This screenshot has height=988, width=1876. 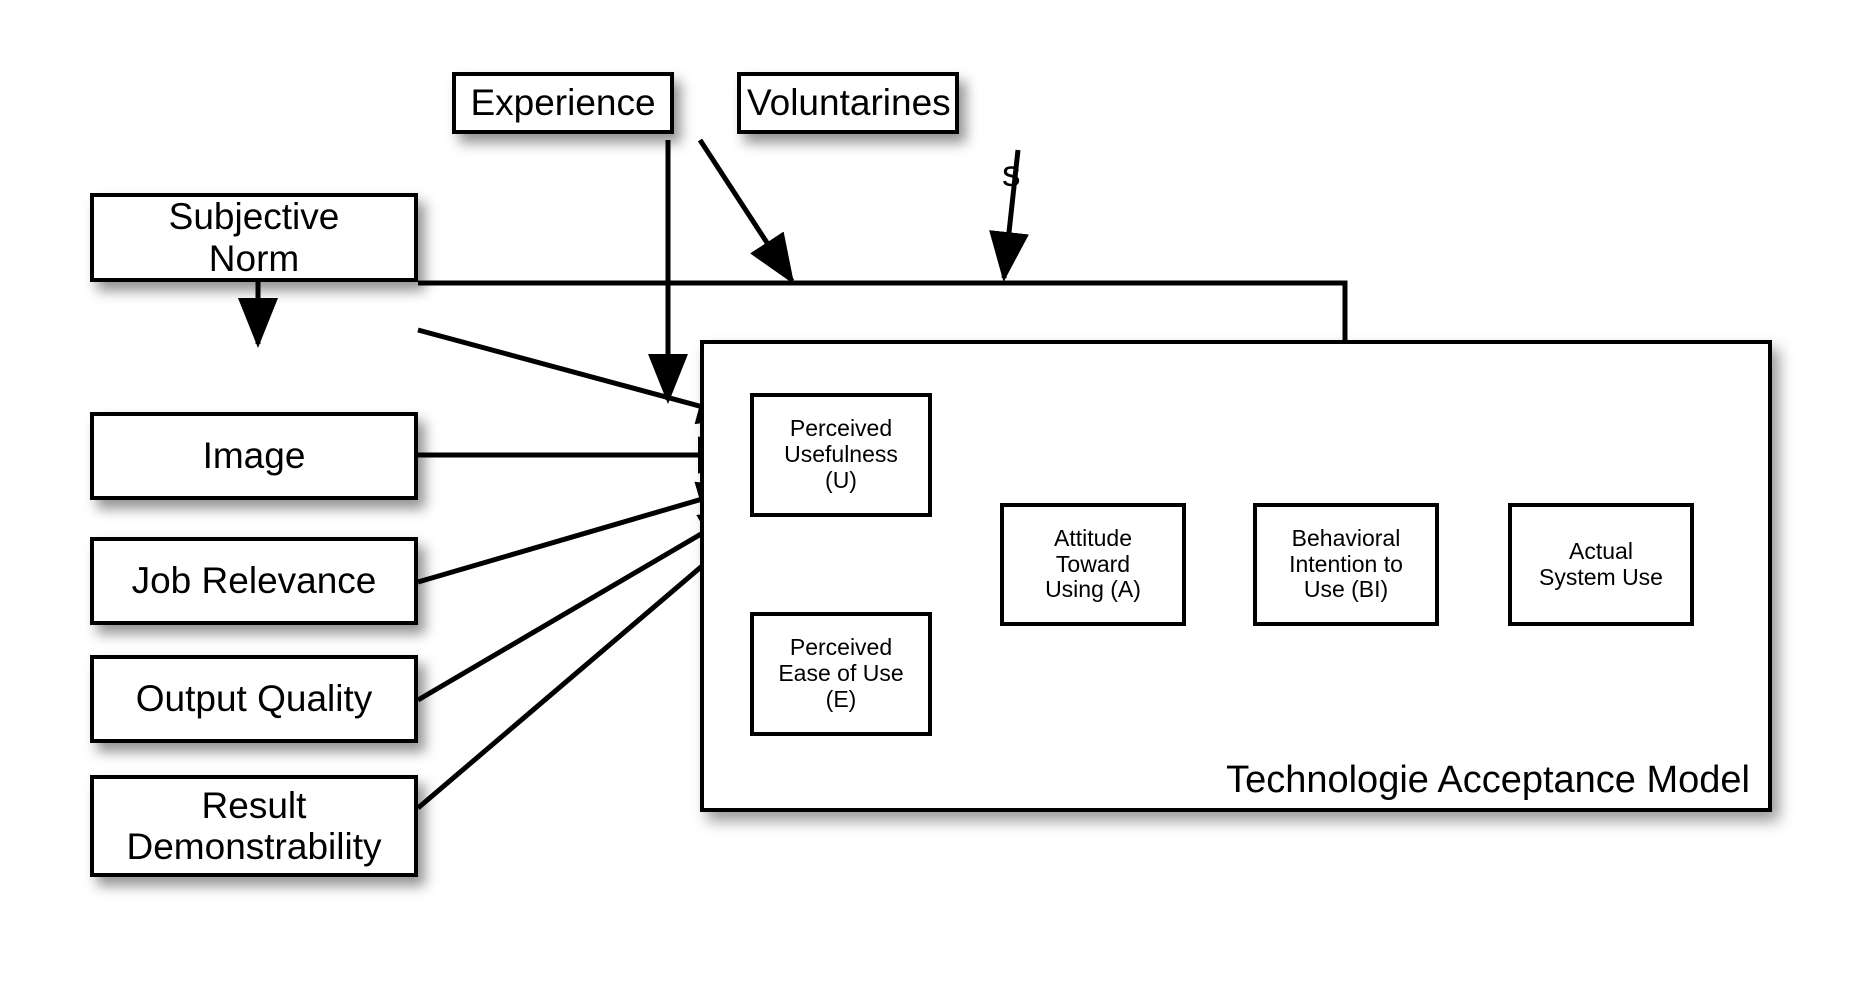 I want to click on edge-norm-to-usefulness, so click(x=580, y=376).